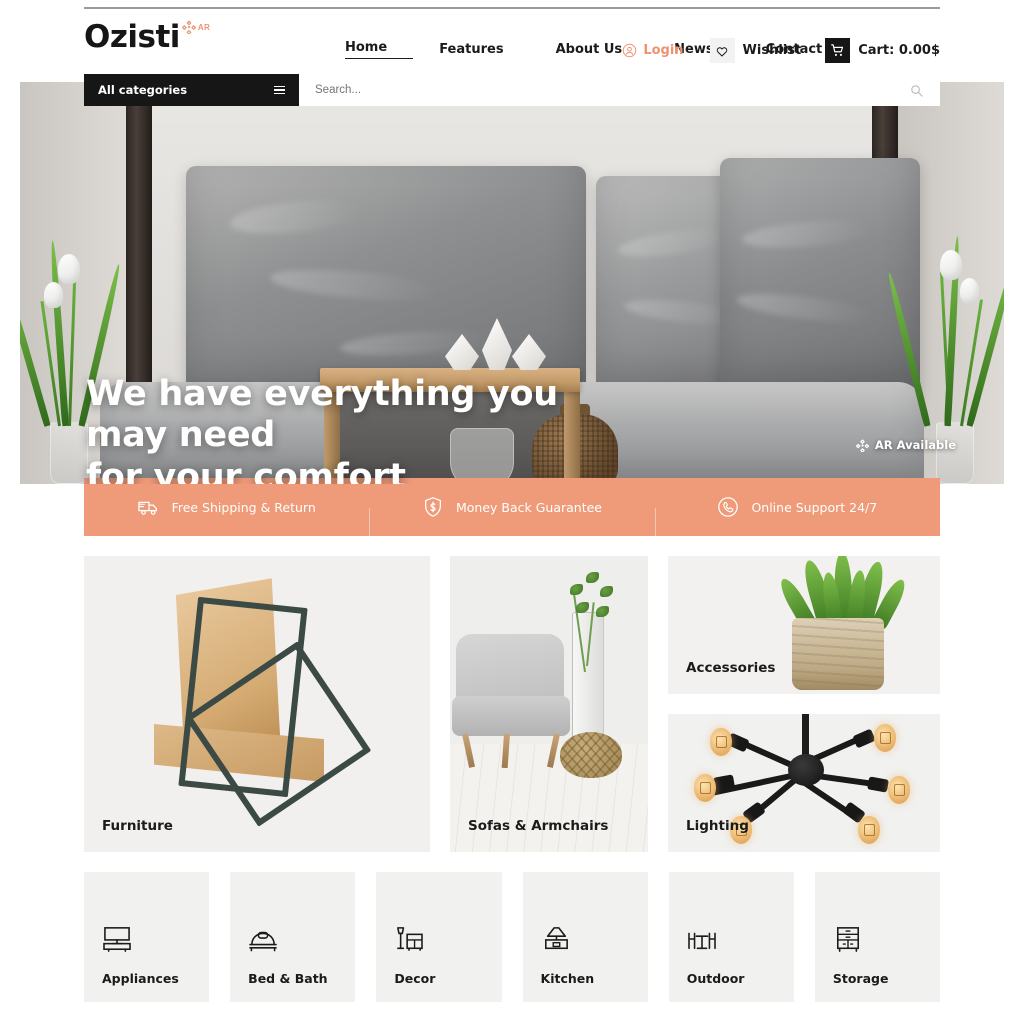  Describe the element at coordinates (246, 470) in the screenshot. I see `hero-title-line-2: for your comfort` at that location.